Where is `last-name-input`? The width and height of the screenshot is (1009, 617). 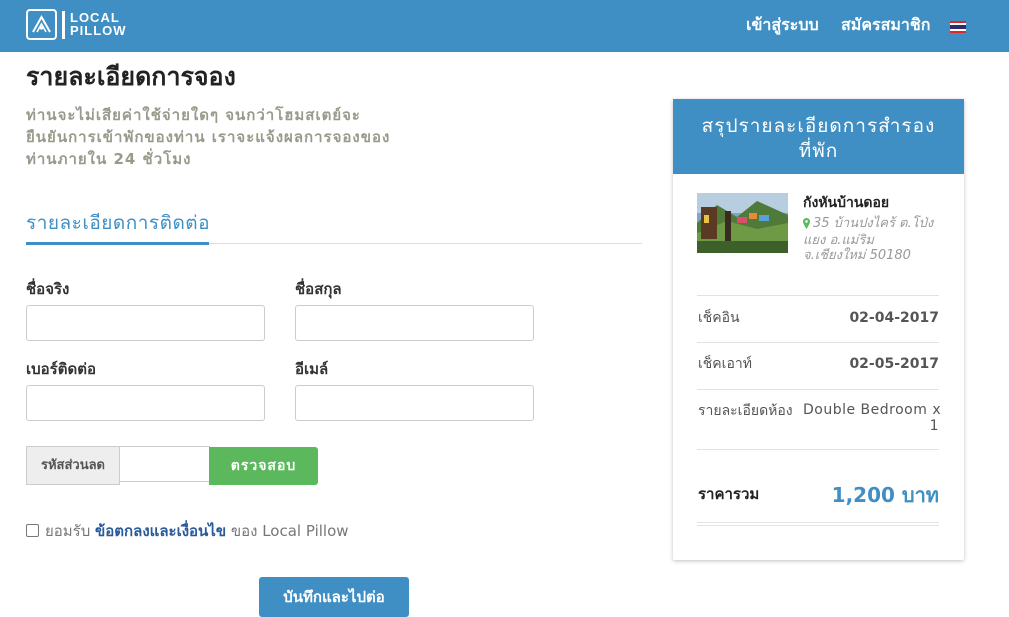 last-name-input is located at coordinates (414, 323).